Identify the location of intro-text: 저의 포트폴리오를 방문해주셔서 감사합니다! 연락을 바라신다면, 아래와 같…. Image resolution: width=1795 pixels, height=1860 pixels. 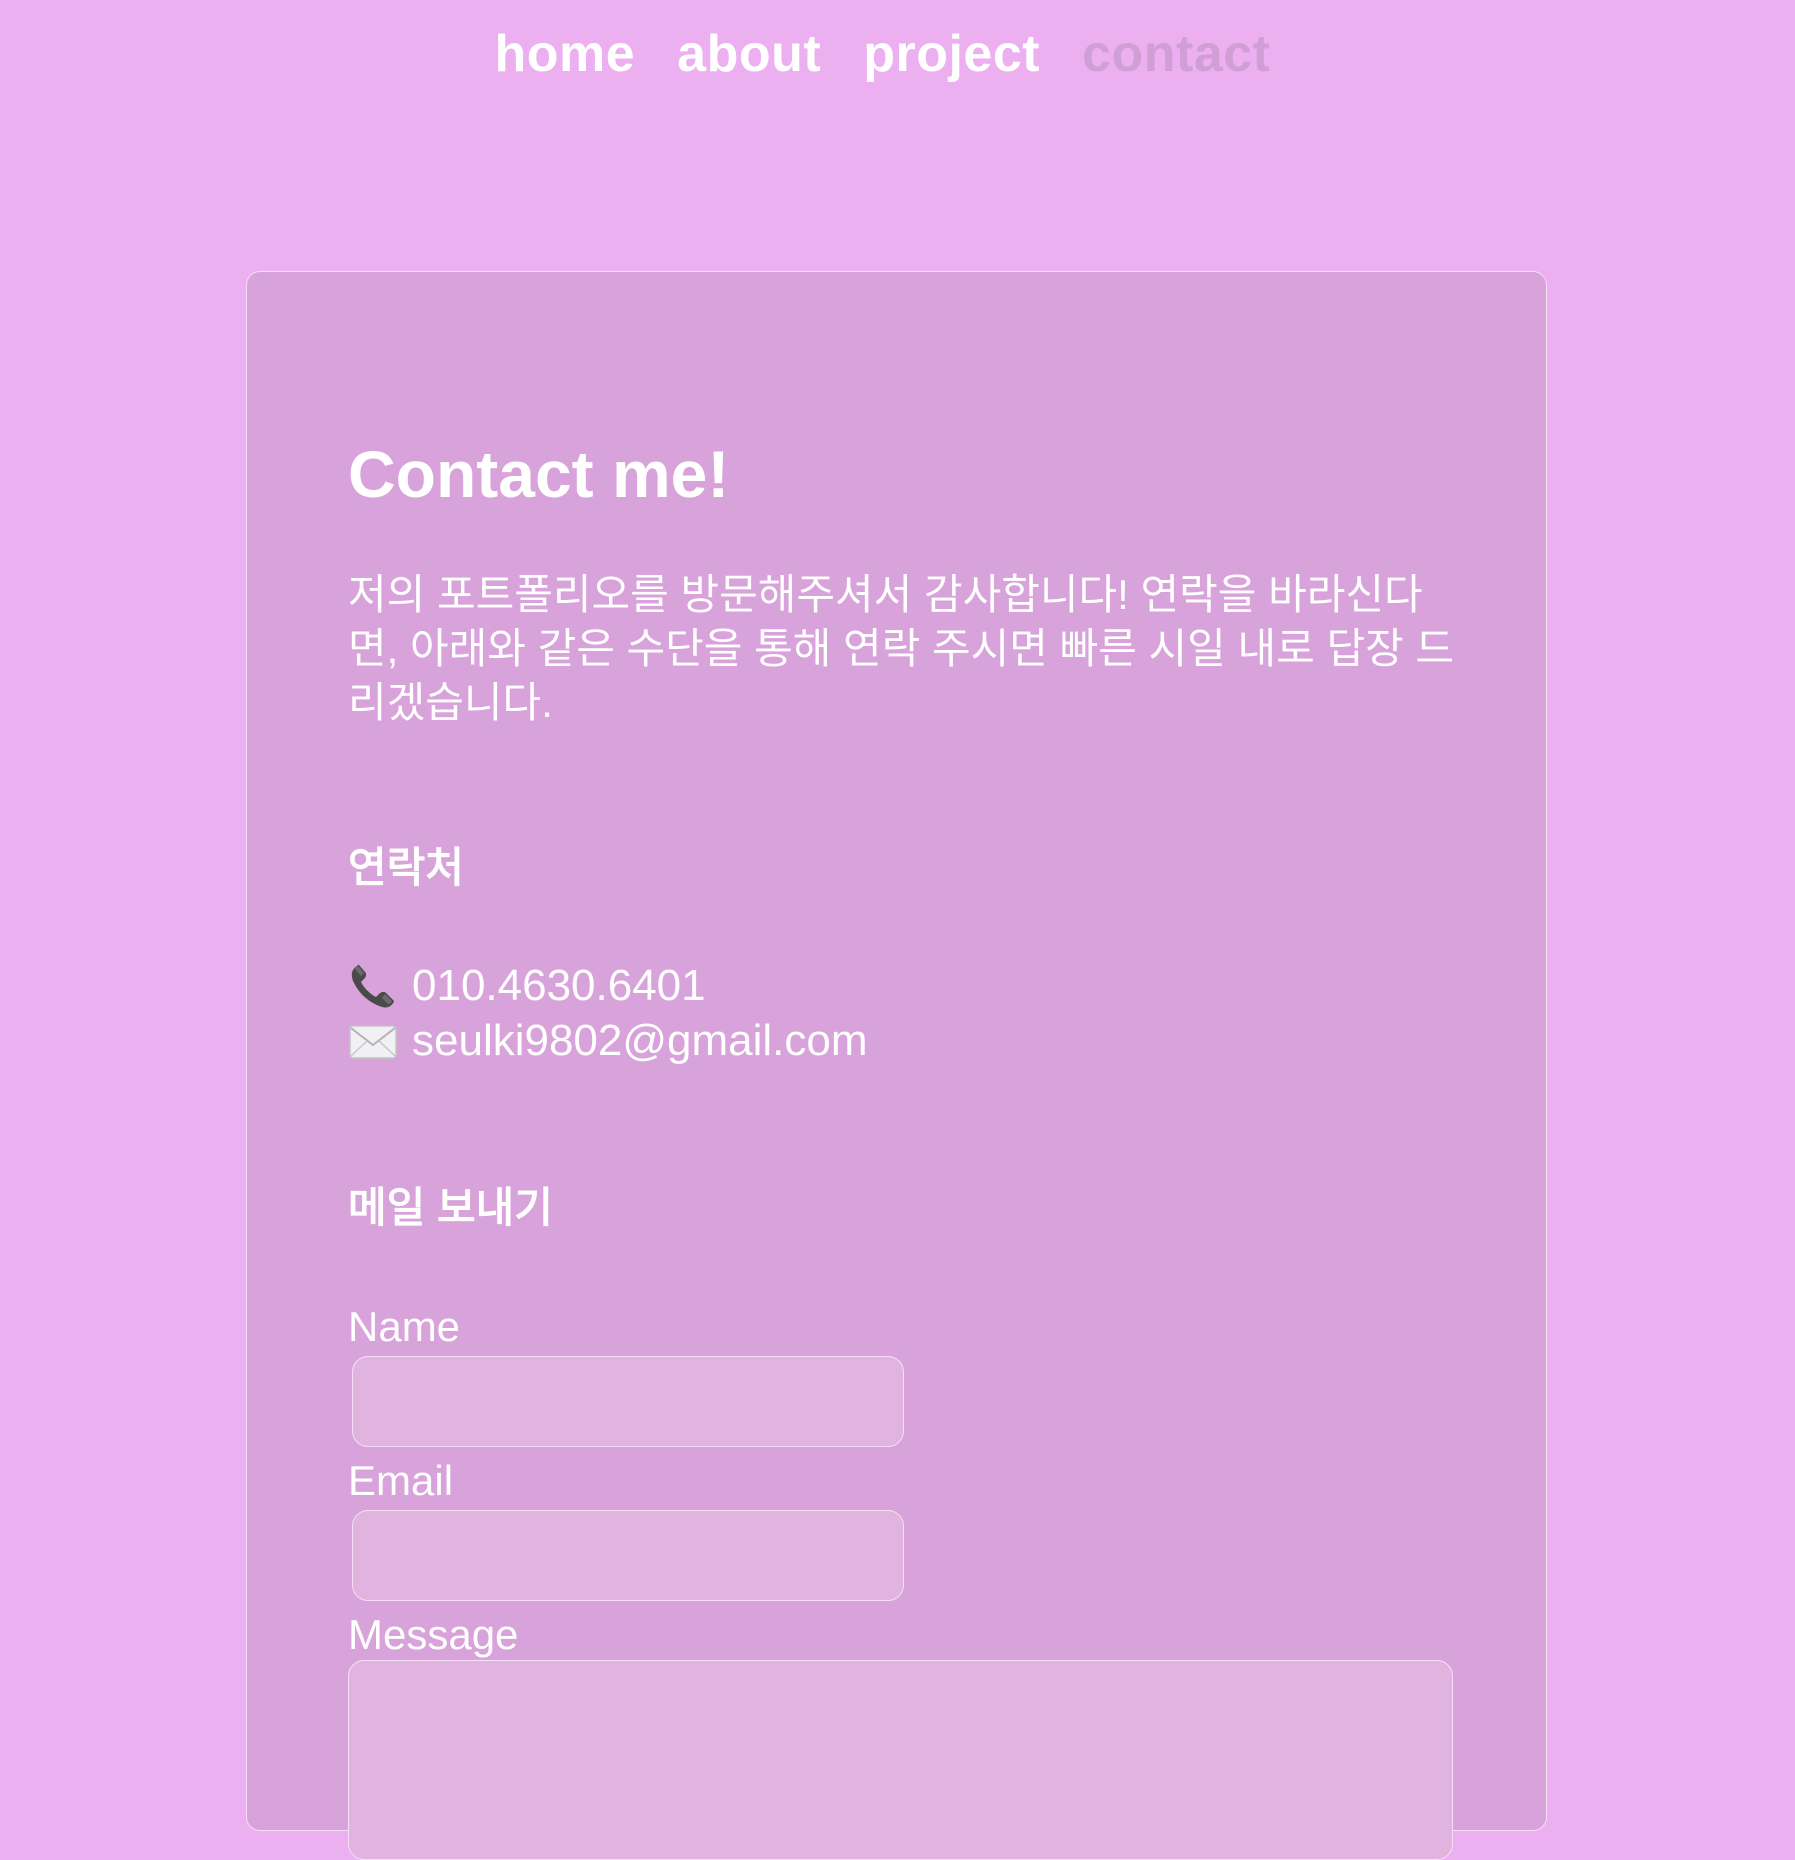
(901, 648).